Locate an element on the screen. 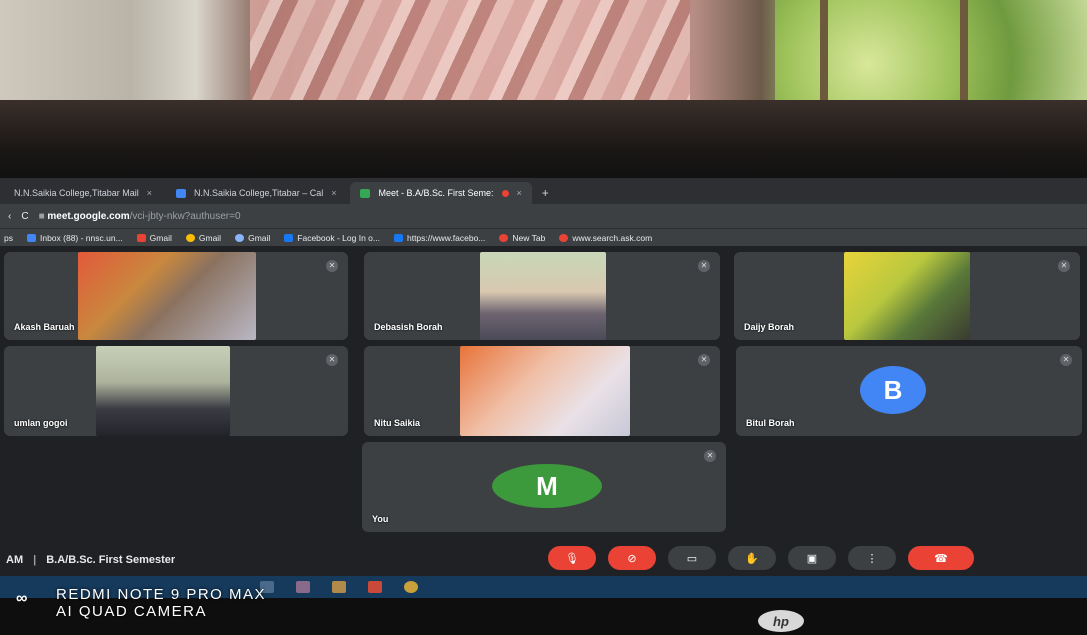  camera-watermark: REDMI NOTE 9 PRO MAX AI QUAD CAMERA is located at coordinates (161, 603).